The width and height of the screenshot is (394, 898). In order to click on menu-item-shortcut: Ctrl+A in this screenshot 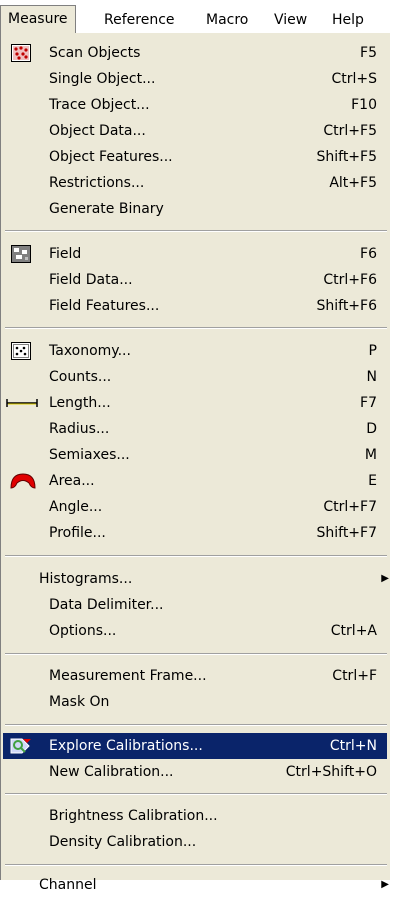, I will do `click(353, 631)`.